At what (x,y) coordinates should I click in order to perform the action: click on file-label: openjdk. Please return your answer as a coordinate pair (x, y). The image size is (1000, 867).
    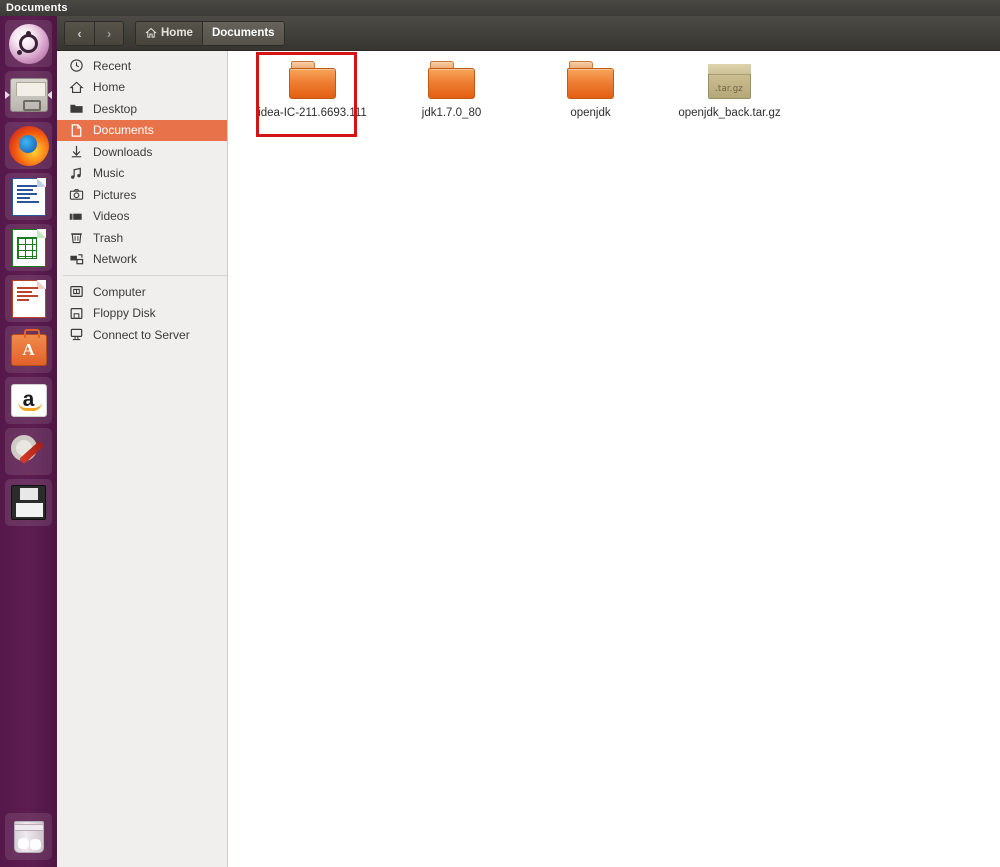
    Looking at the image, I should click on (590, 113).